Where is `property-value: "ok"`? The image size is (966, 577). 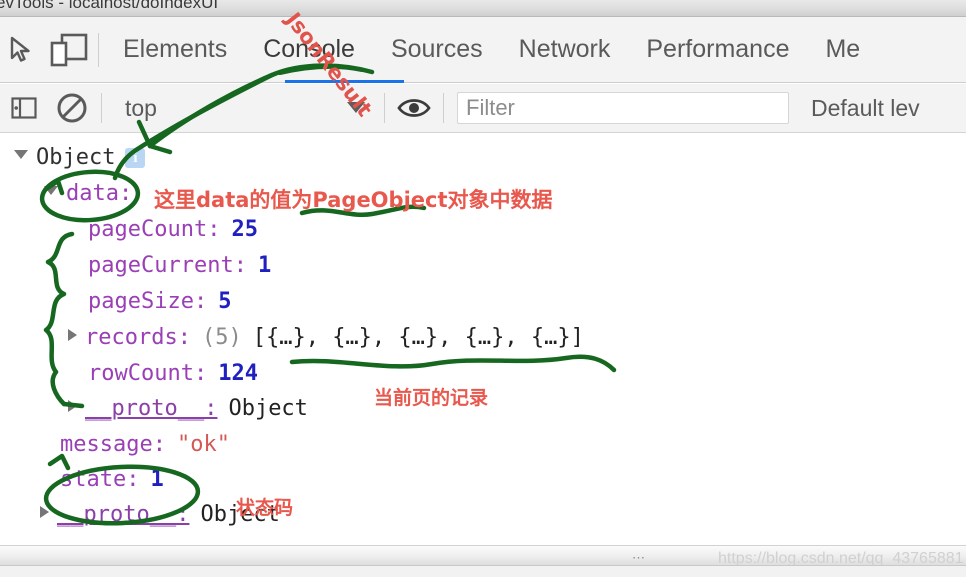
property-value: "ok" is located at coordinates (203, 444).